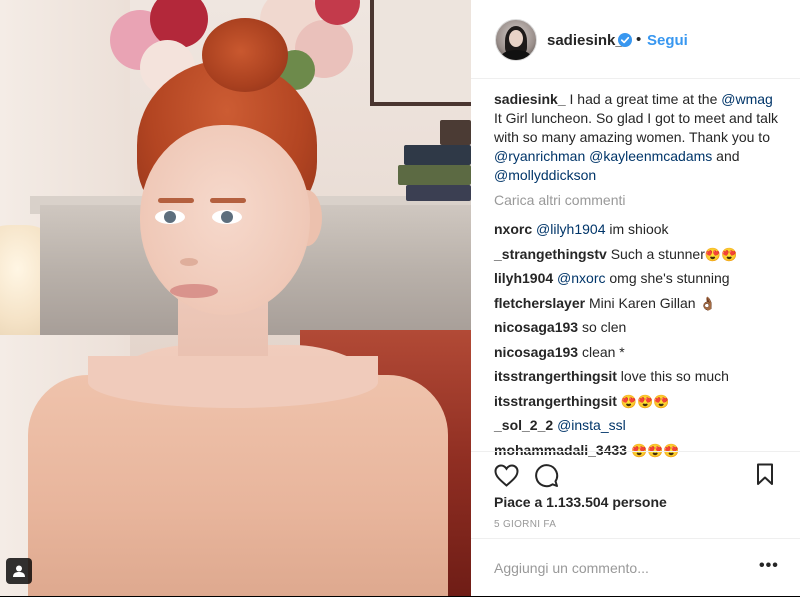  Describe the element at coordinates (513, 229) in the screenshot. I see `comment-username: nxorc` at that location.